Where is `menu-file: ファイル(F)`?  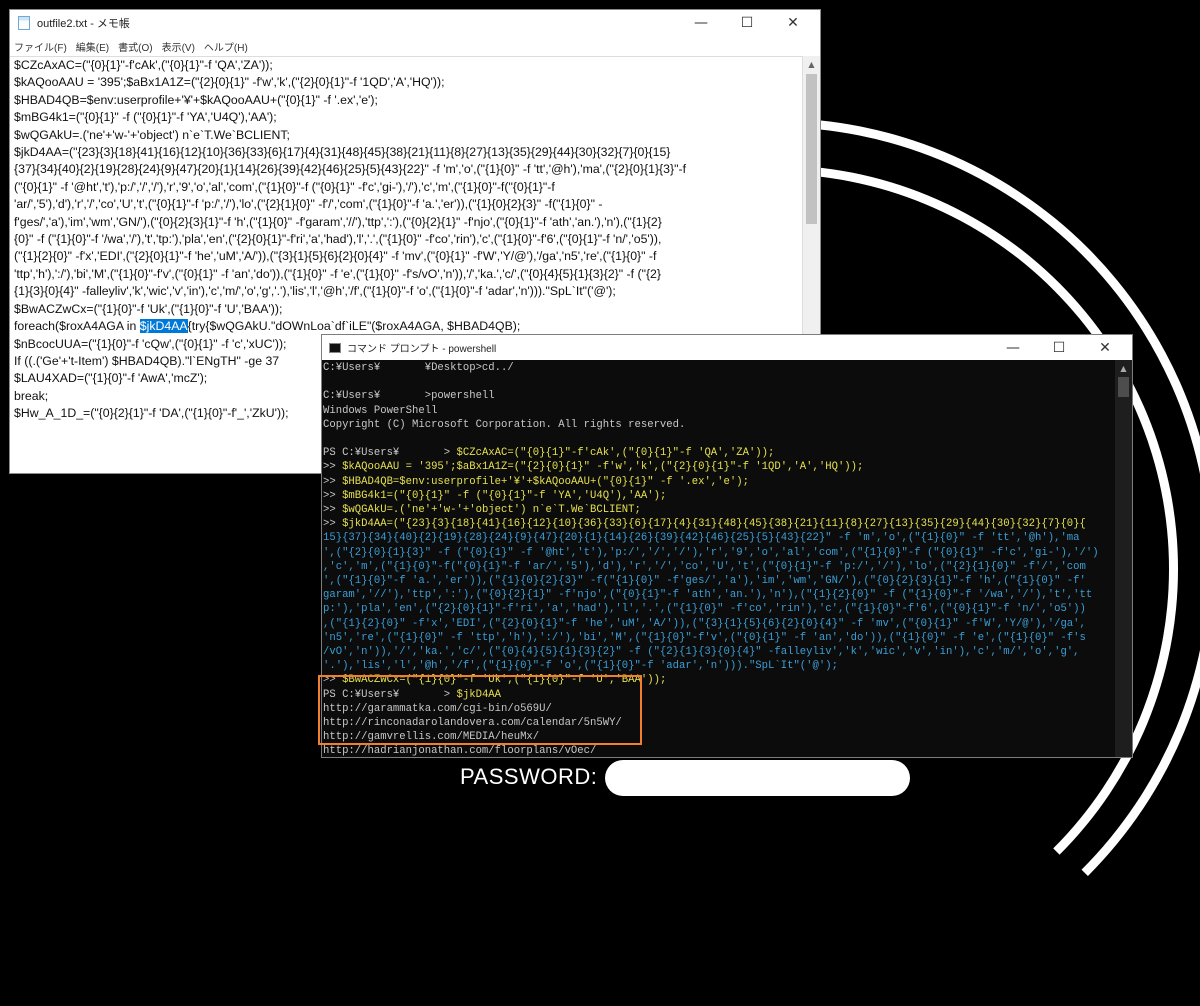 menu-file: ファイル(F) is located at coordinates (40, 46).